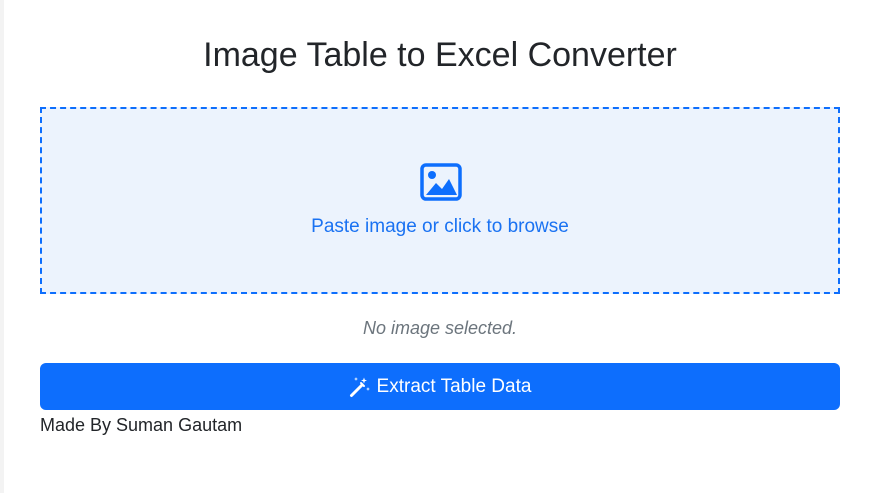 This screenshot has height=493, width=875. I want to click on page-title: Image Table to Excel Converter, so click(440, 55).